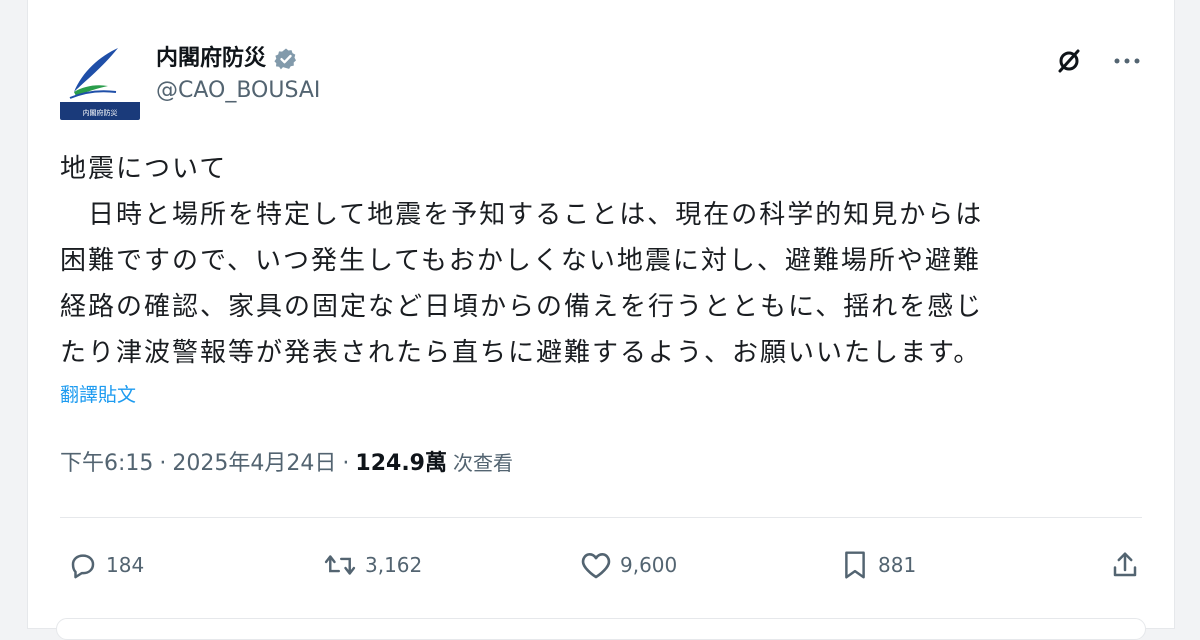  I want to click on translate-post-link: 翻譯貼文, so click(98, 393).